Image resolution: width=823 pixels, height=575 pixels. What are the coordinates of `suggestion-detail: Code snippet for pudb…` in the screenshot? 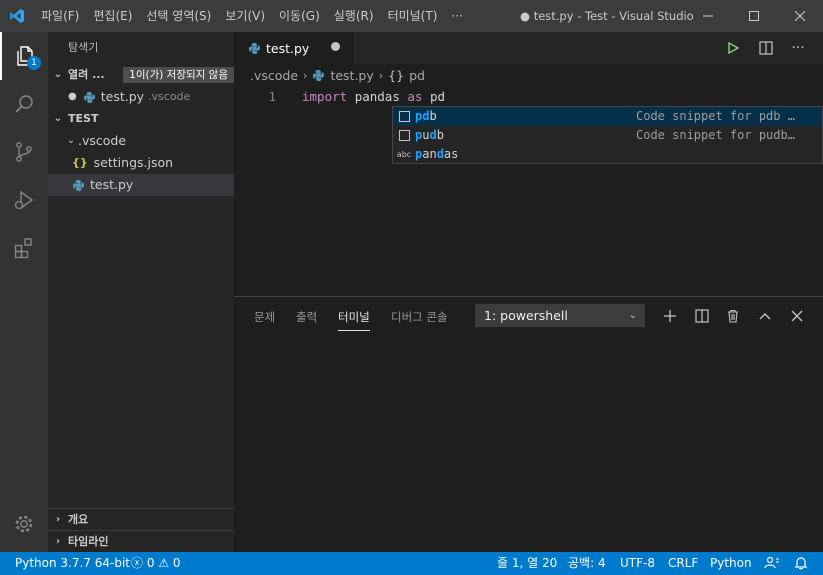 It's located at (715, 135).